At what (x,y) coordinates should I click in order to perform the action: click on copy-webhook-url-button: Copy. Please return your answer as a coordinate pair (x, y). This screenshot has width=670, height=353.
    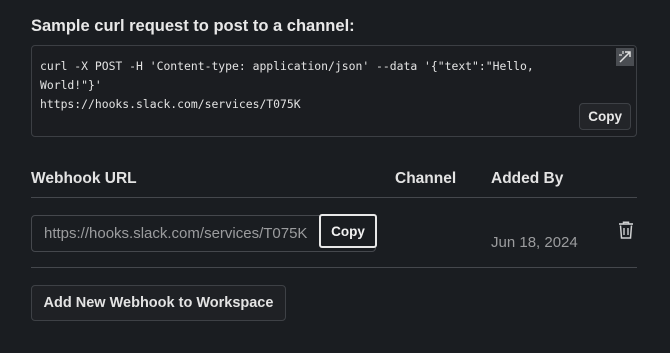
    Looking at the image, I should click on (348, 231).